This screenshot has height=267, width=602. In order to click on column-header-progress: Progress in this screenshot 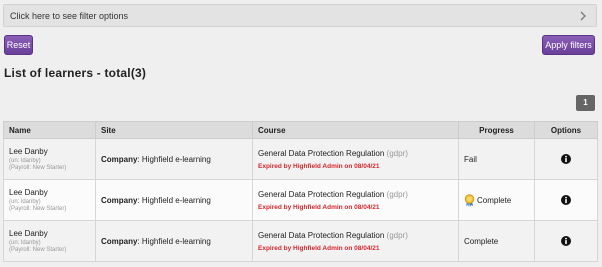, I will do `click(496, 130)`.